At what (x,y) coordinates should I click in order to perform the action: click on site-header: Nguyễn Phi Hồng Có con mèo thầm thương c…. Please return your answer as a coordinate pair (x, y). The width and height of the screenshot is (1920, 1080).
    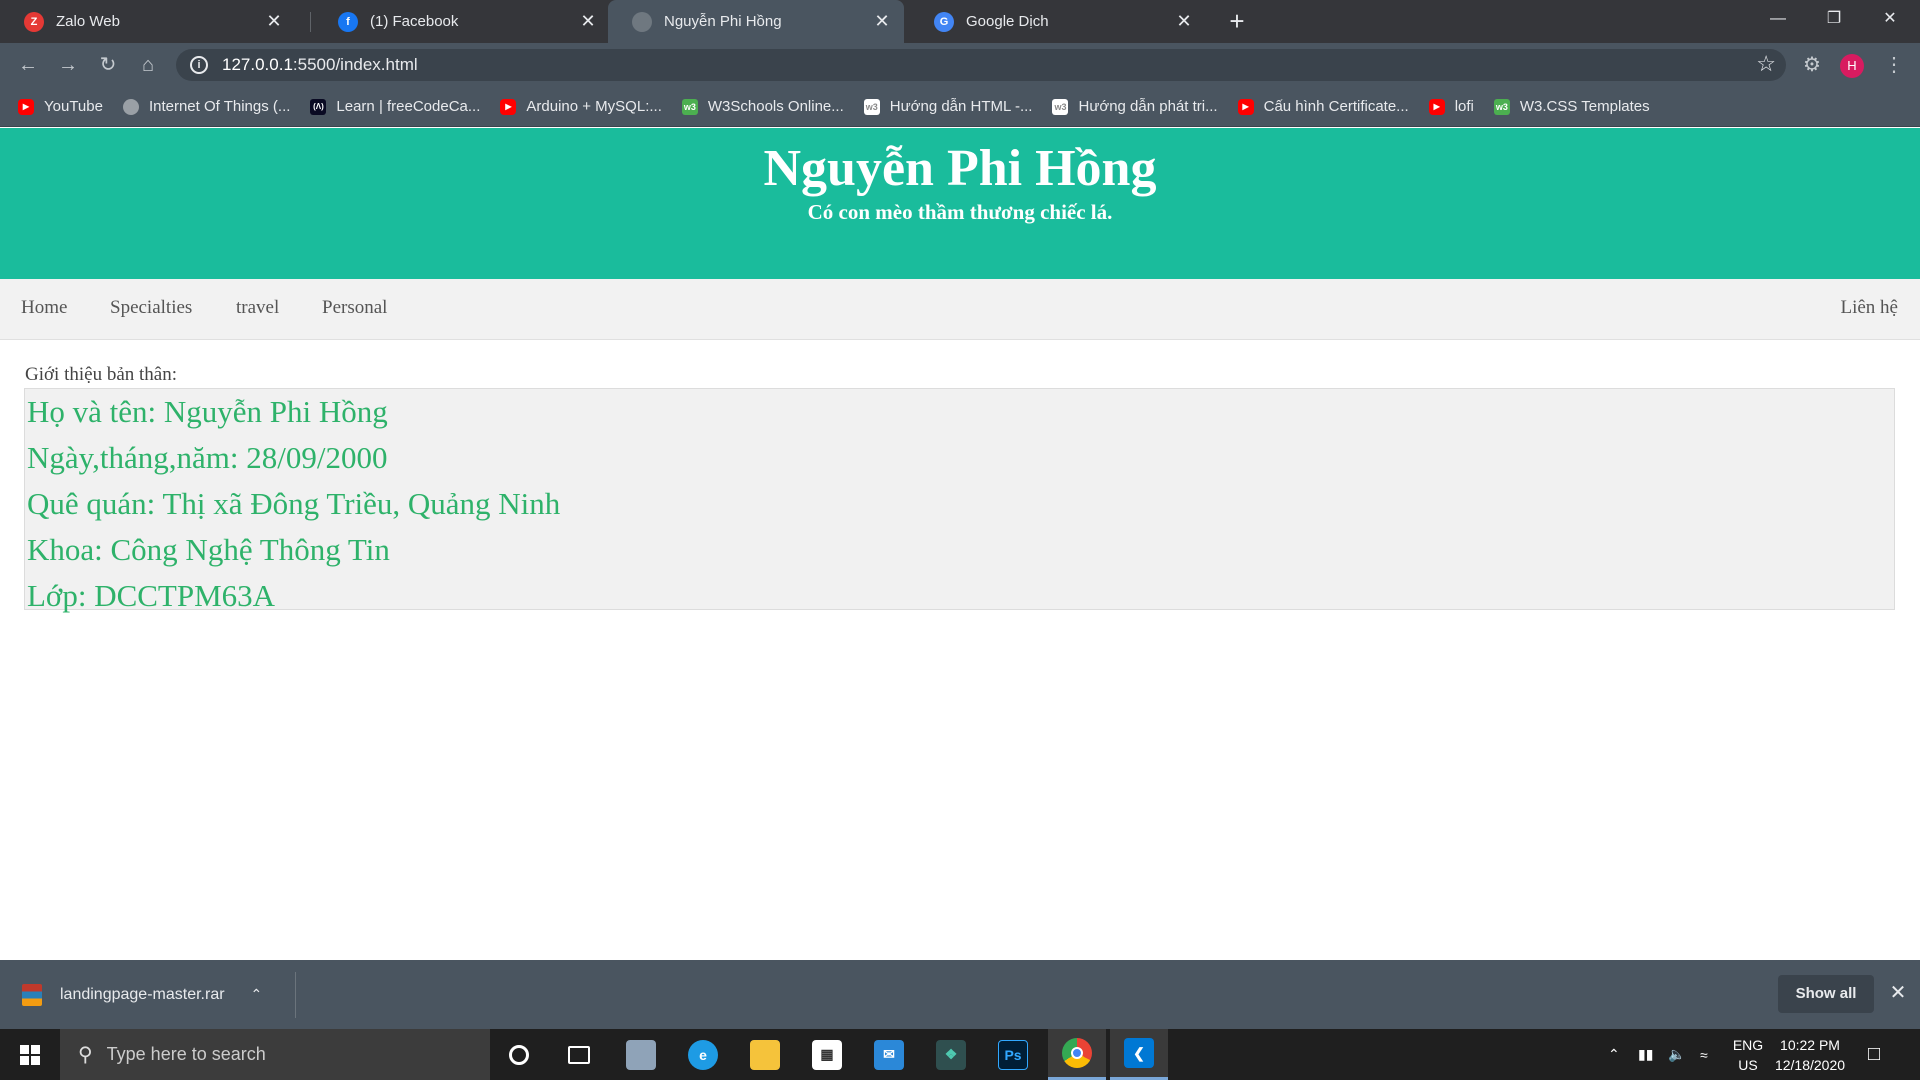
    Looking at the image, I should click on (960, 203).